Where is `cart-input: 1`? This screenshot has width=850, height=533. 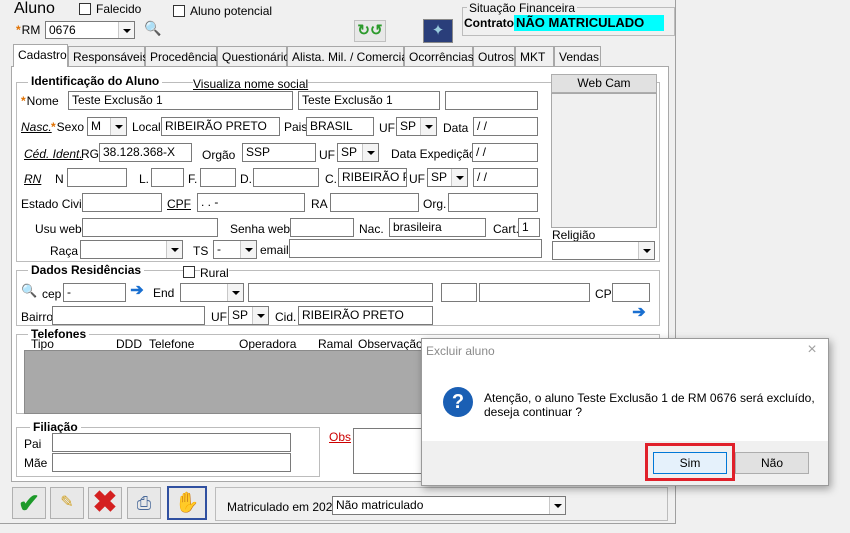 cart-input: 1 is located at coordinates (529, 227).